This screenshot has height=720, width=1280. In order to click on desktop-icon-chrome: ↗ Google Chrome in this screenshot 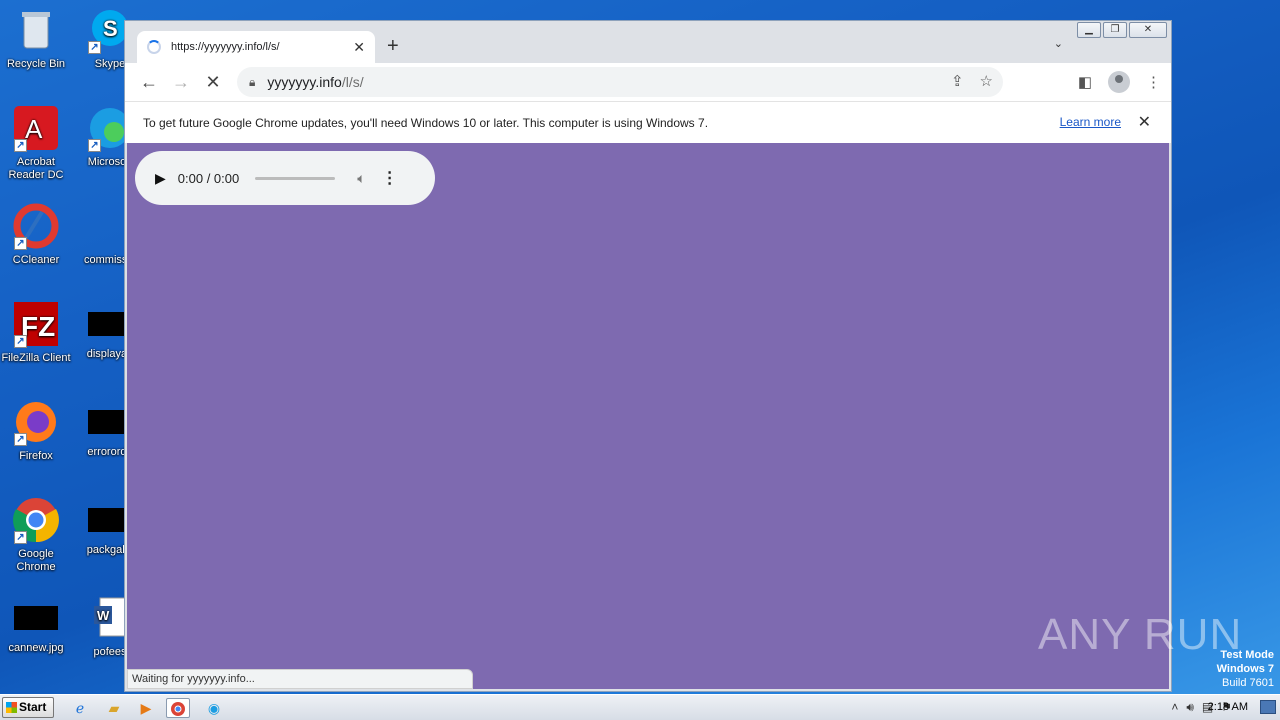, I will do `click(37, 535)`.